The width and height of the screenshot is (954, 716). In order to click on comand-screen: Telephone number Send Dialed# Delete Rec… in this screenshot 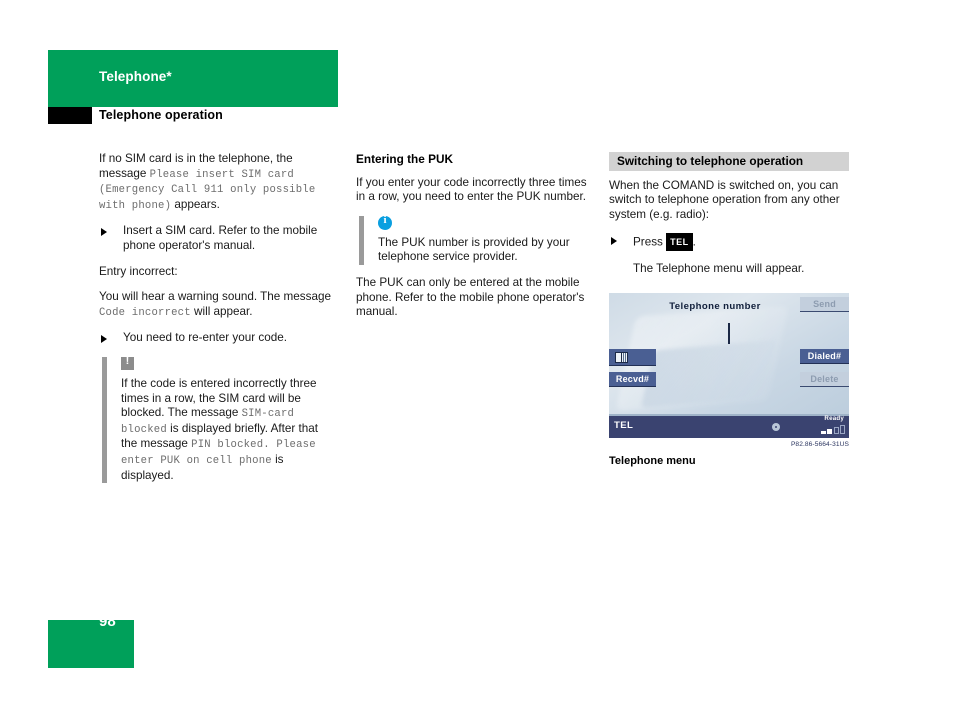, I will do `click(729, 365)`.